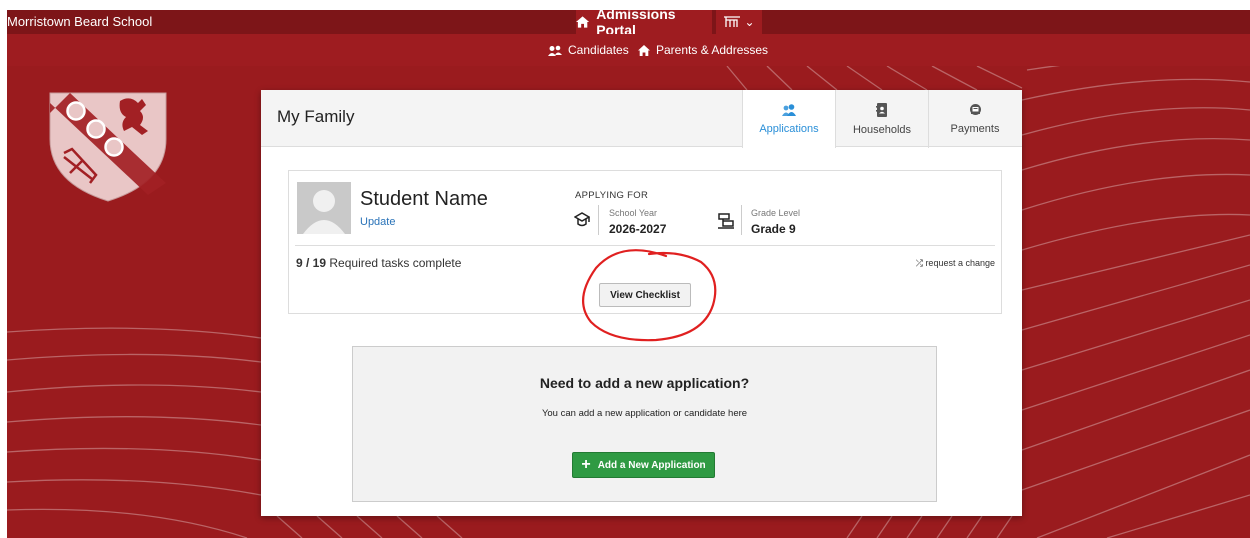  I want to click on shuffle-icon: ⤮, so click(919, 263).